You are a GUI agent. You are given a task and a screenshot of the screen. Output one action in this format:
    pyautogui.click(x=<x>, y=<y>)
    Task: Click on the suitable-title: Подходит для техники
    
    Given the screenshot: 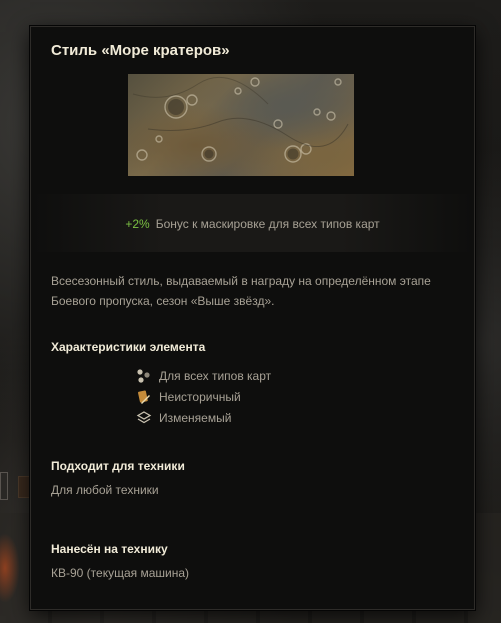 What is the action you would take?
    pyautogui.click(x=118, y=466)
    